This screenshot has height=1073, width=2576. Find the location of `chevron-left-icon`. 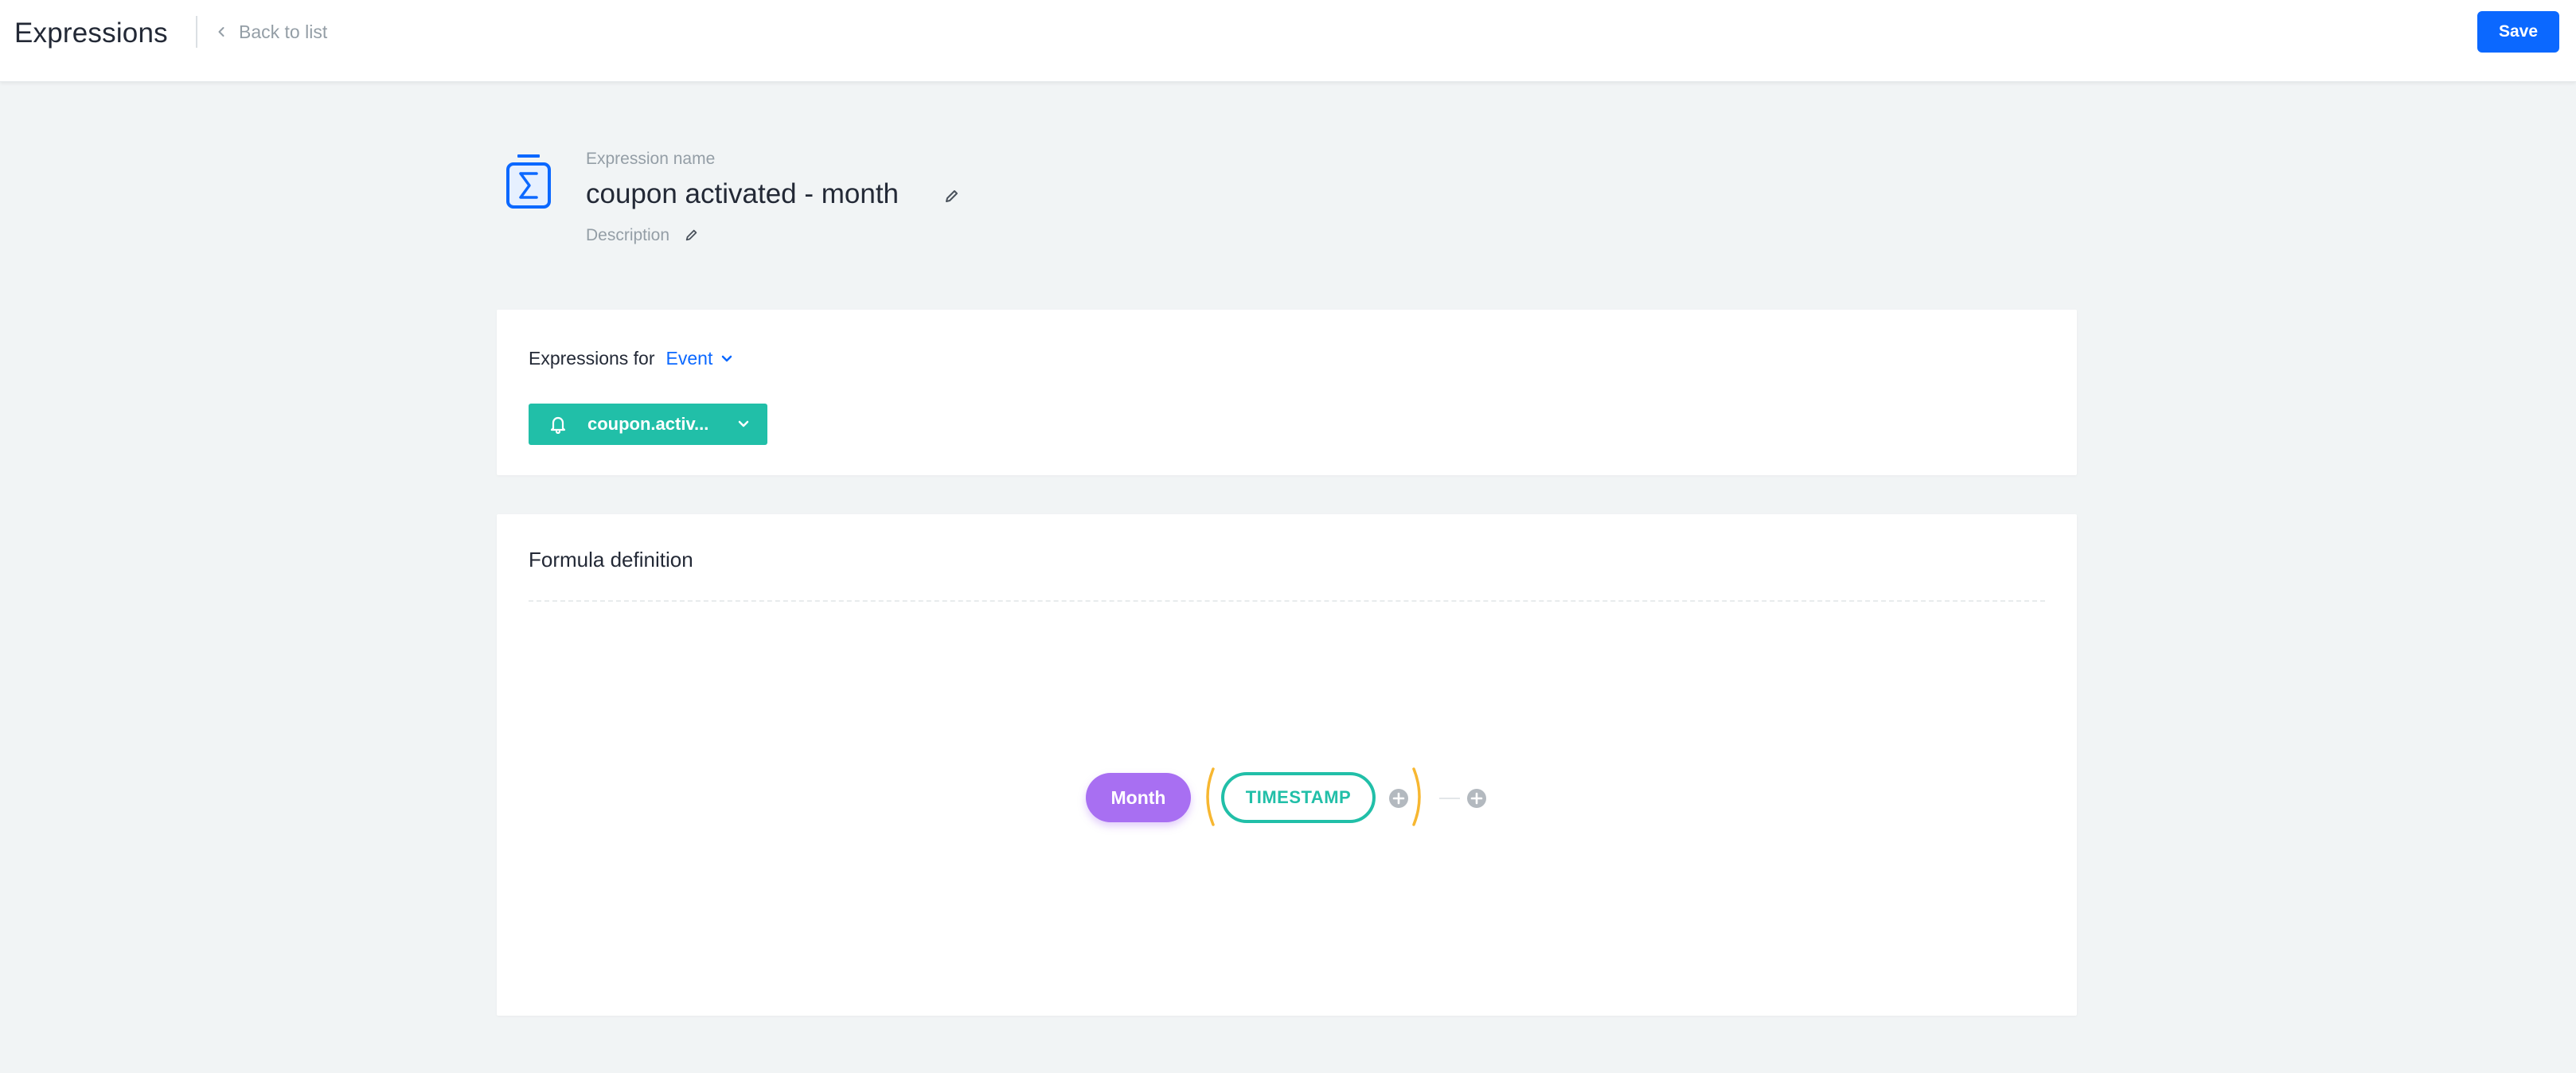

chevron-left-icon is located at coordinates (221, 32).